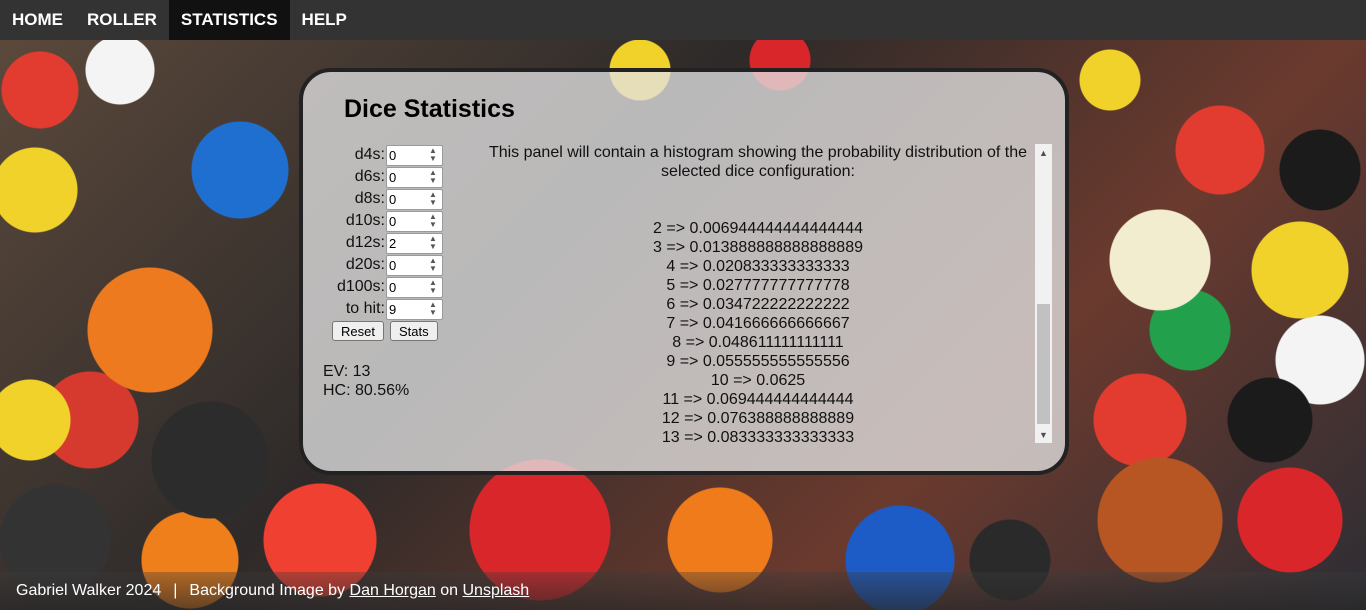  What do you see at coordinates (365, 264) in the screenshot?
I see `d20-label: d20s:` at bounding box center [365, 264].